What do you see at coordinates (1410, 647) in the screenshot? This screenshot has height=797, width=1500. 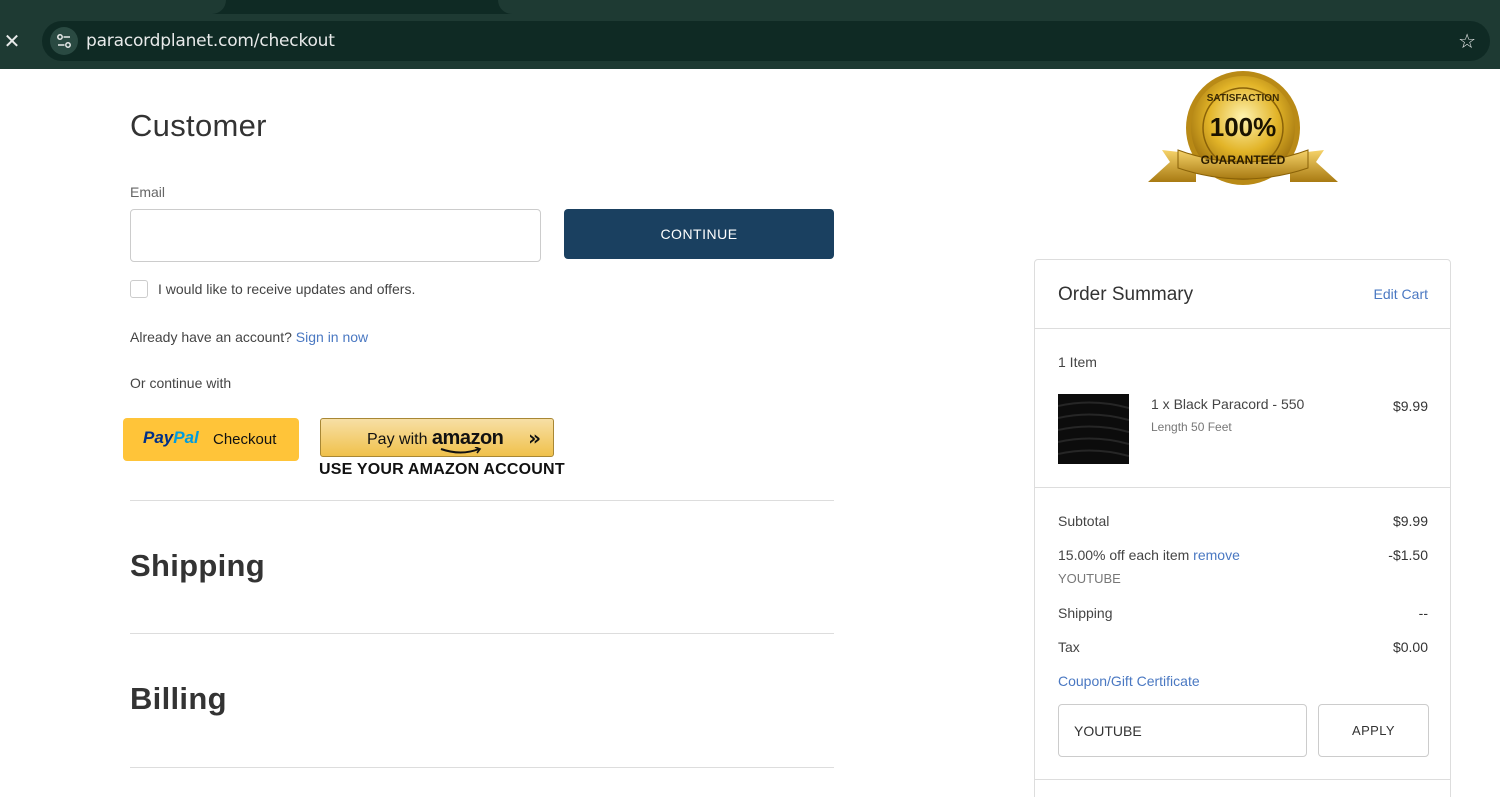 I see `tax-value: $0.00` at bounding box center [1410, 647].